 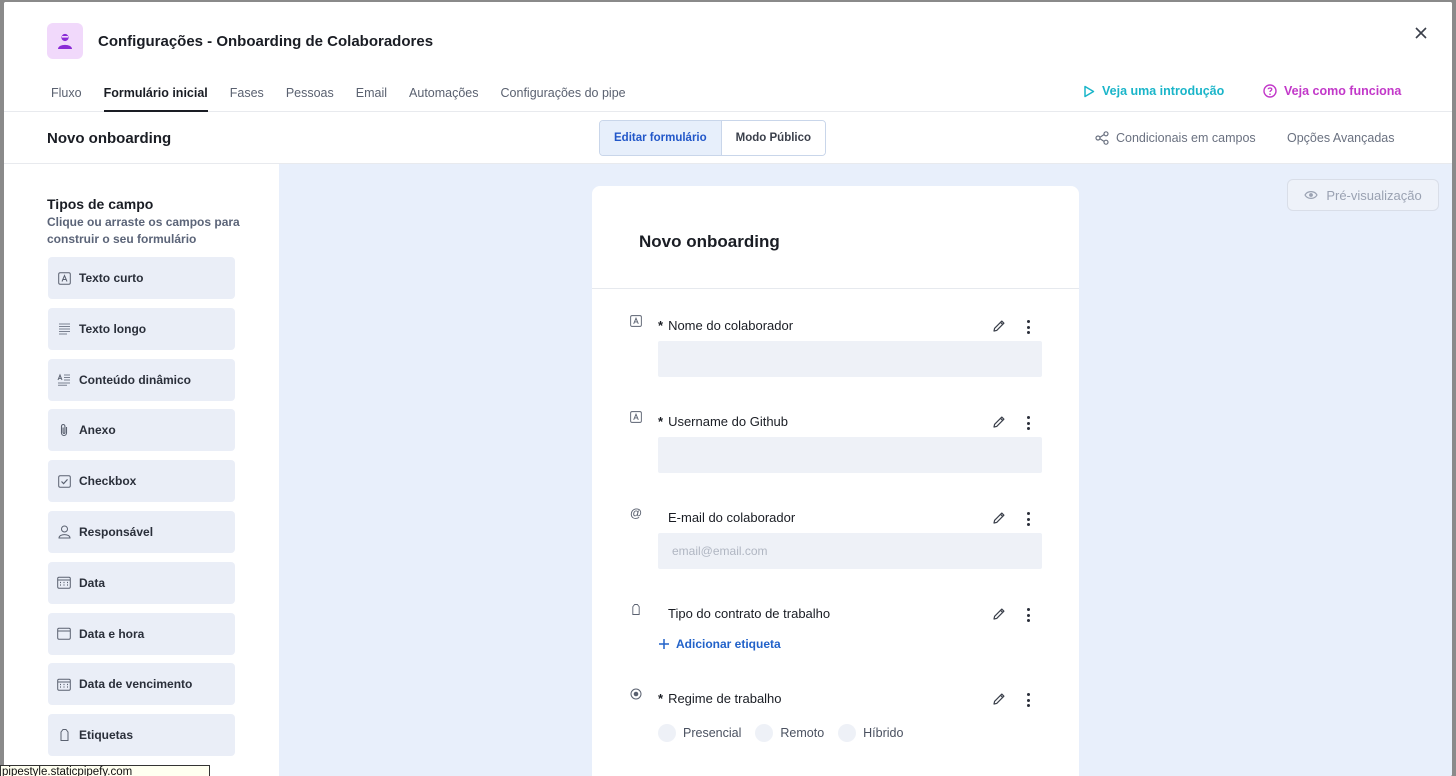 I want to click on field-type-attachment: Anexo, so click(x=141, y=430).